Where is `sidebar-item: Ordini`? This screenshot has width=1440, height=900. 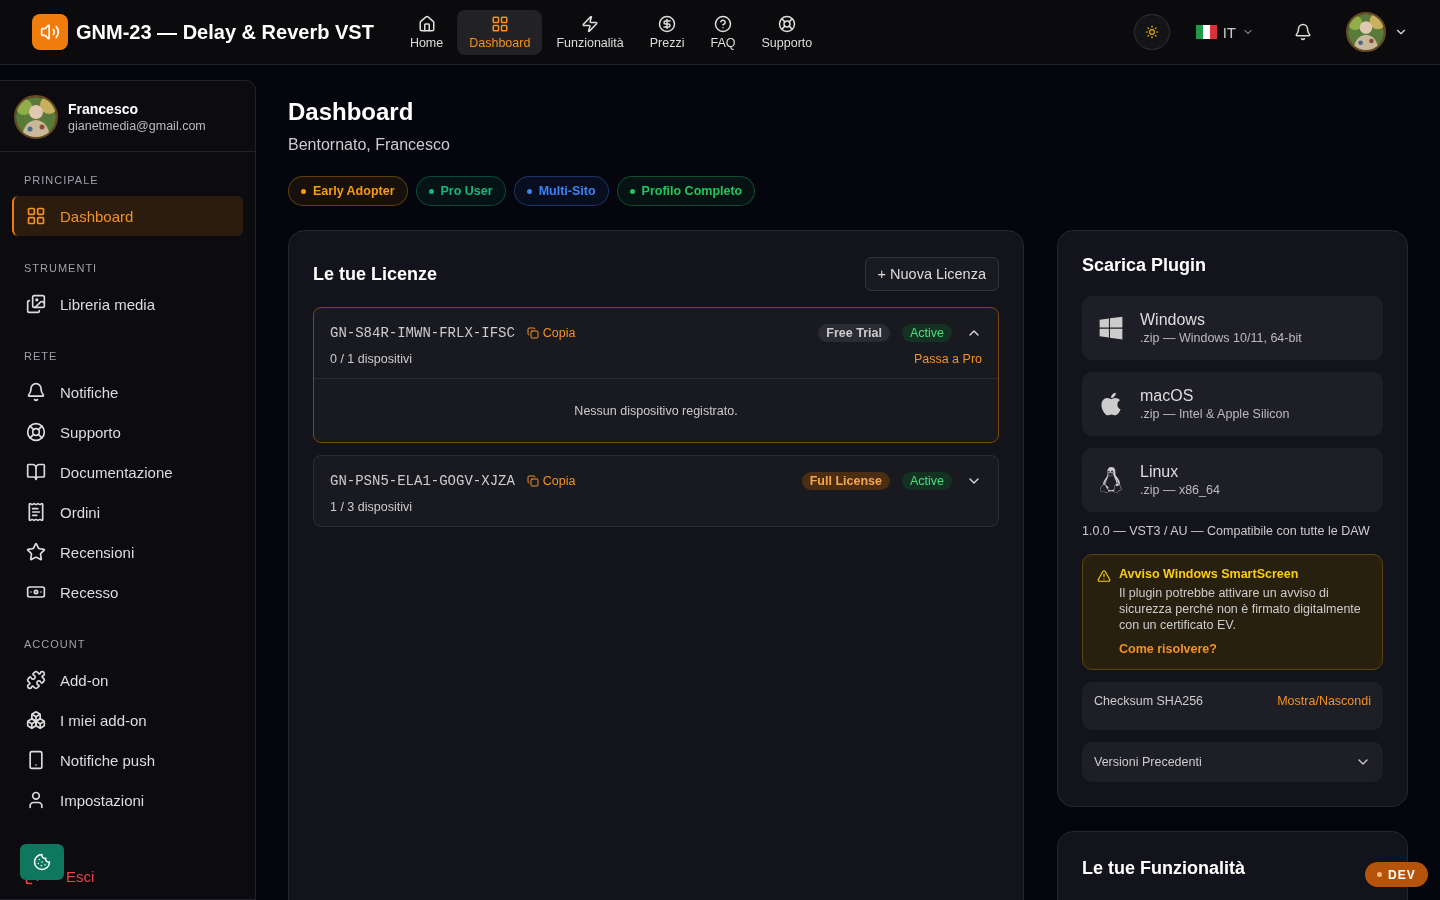 sidebar-item: Ordini is located at coordinates (127, 512).